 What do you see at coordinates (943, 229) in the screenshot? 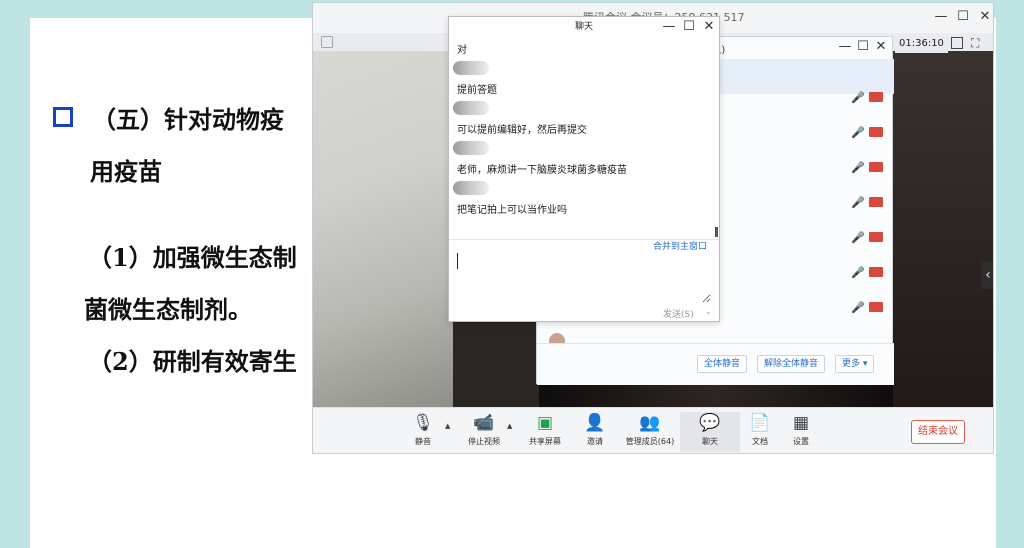
I see `video-feed-right` at bounding box center [943, 229].